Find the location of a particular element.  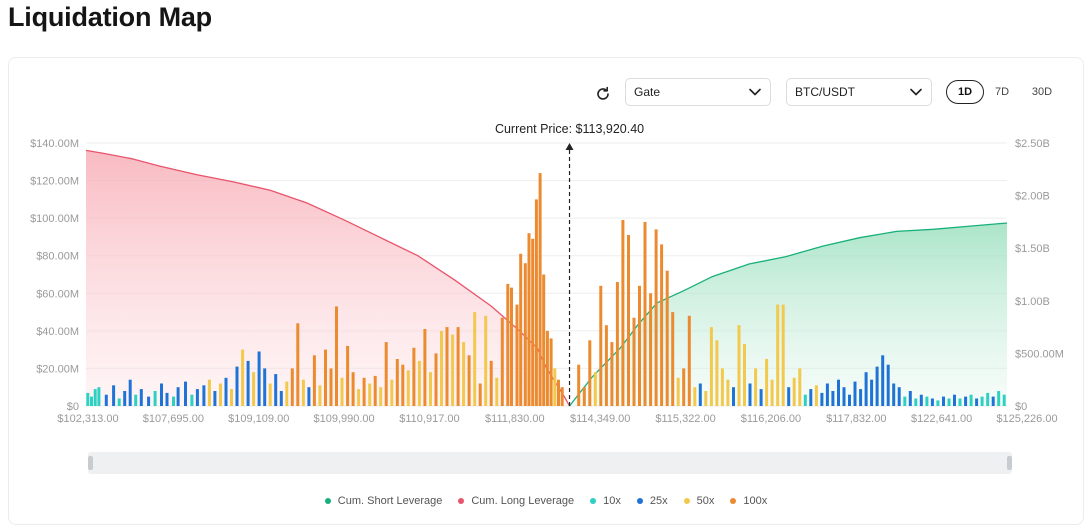

x-axis-tick-label: $115,322.00 is located at coordinates (685, 419).